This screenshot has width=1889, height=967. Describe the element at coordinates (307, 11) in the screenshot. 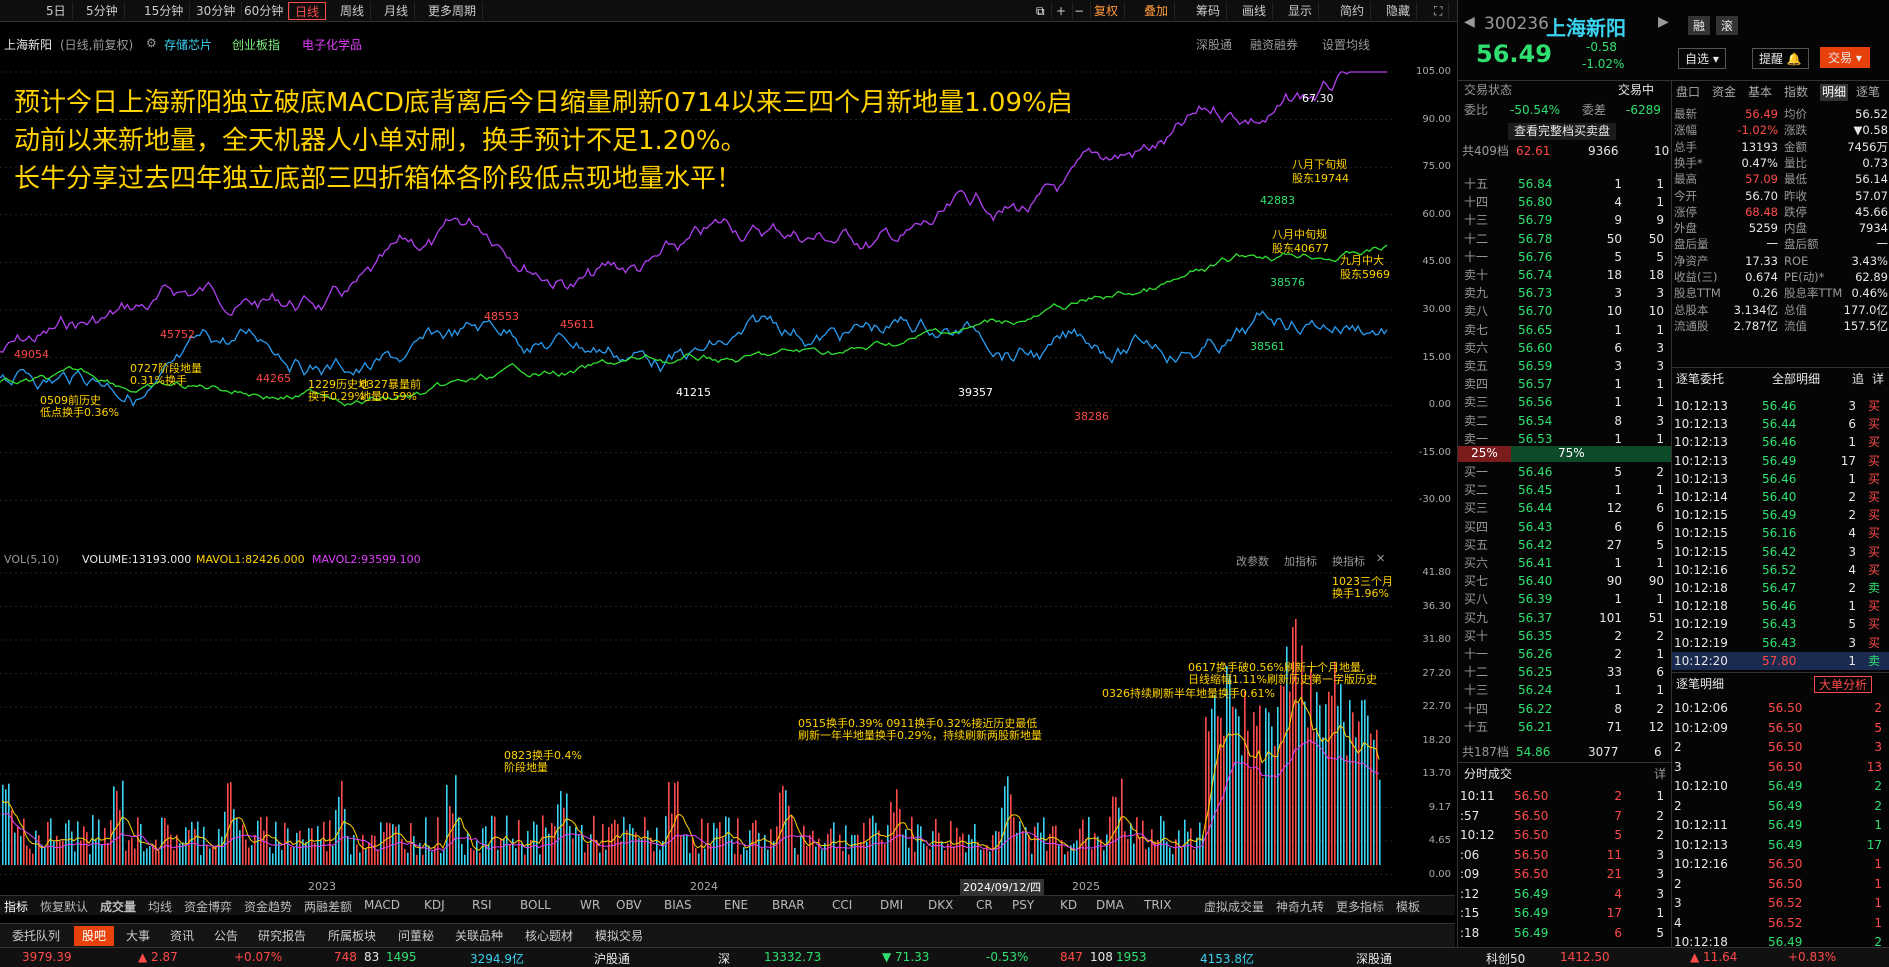

I see `period-daily: 日线` at that location.